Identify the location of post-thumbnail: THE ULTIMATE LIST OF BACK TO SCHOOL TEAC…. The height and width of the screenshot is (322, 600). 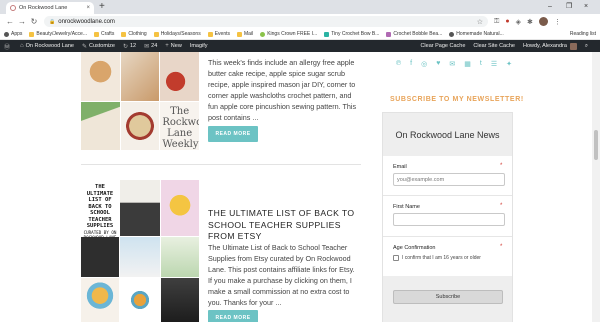
(140, 251).